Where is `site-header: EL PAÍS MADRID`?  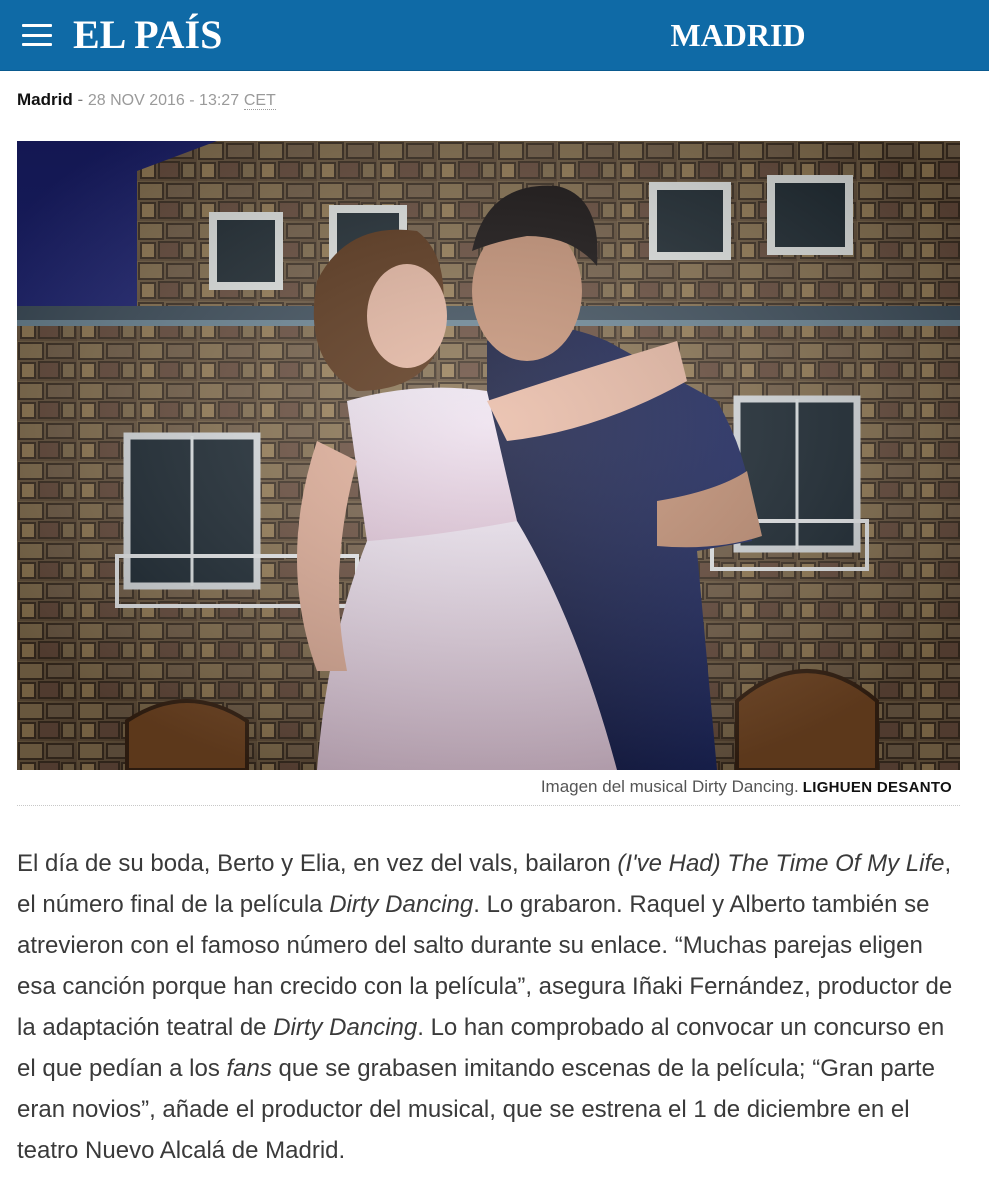 site-header: EL PAÍS MADRID is located at coordinates (494, 35).